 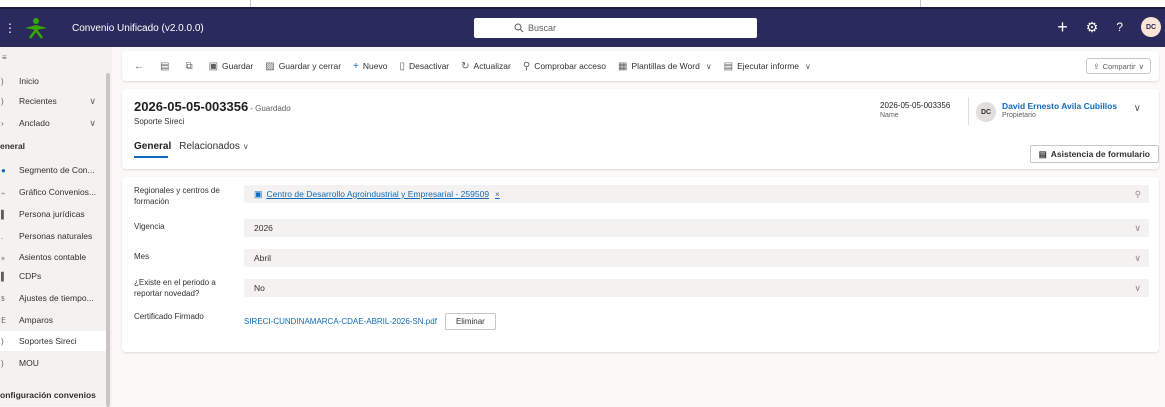 I want to click on back-arrow-icon: ←, so click(x=139, y=66).